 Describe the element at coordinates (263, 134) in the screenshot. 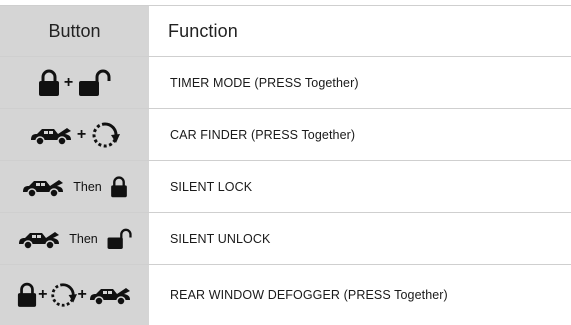

I see `function-text: CAR FINDER (PRESS Together)` at that location.